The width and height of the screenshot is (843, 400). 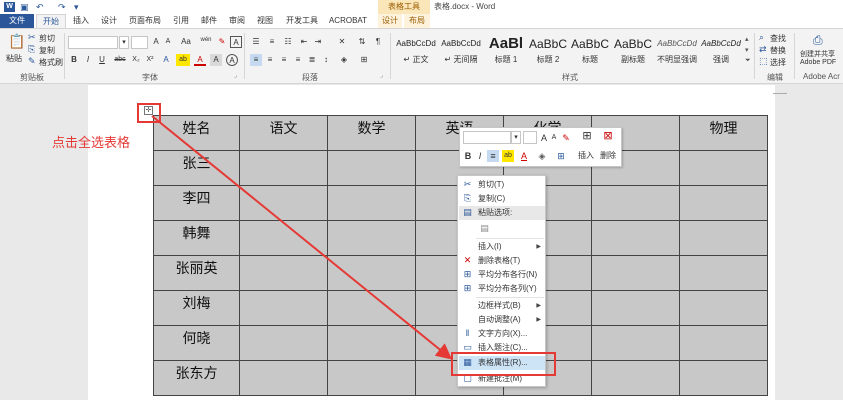 I want to click on menu-item-label: 删除表格(T), so click(x=499, y=260).